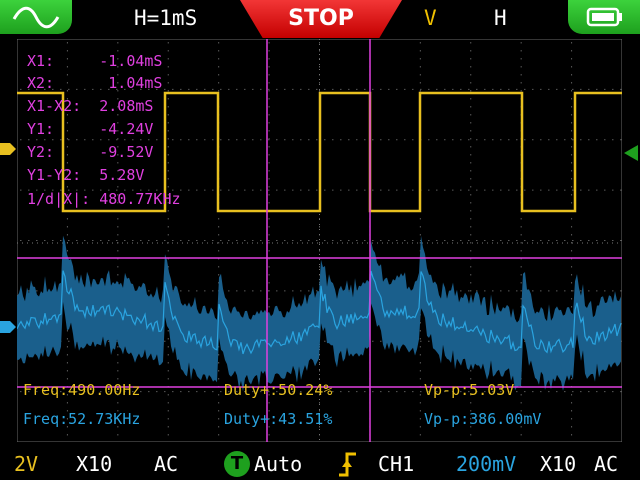 Image resolution: width=640 pixels, height=480 pixels. I want to click on ch1-probe: X10, so click(94, 464).